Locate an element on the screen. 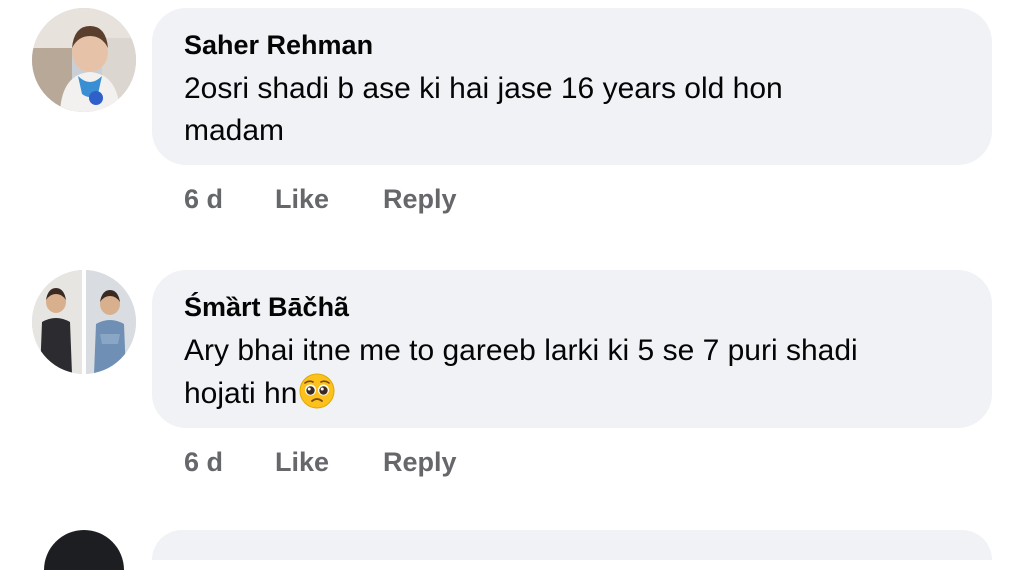  profile-photo-child-icon is located at coordinates (84, 60).